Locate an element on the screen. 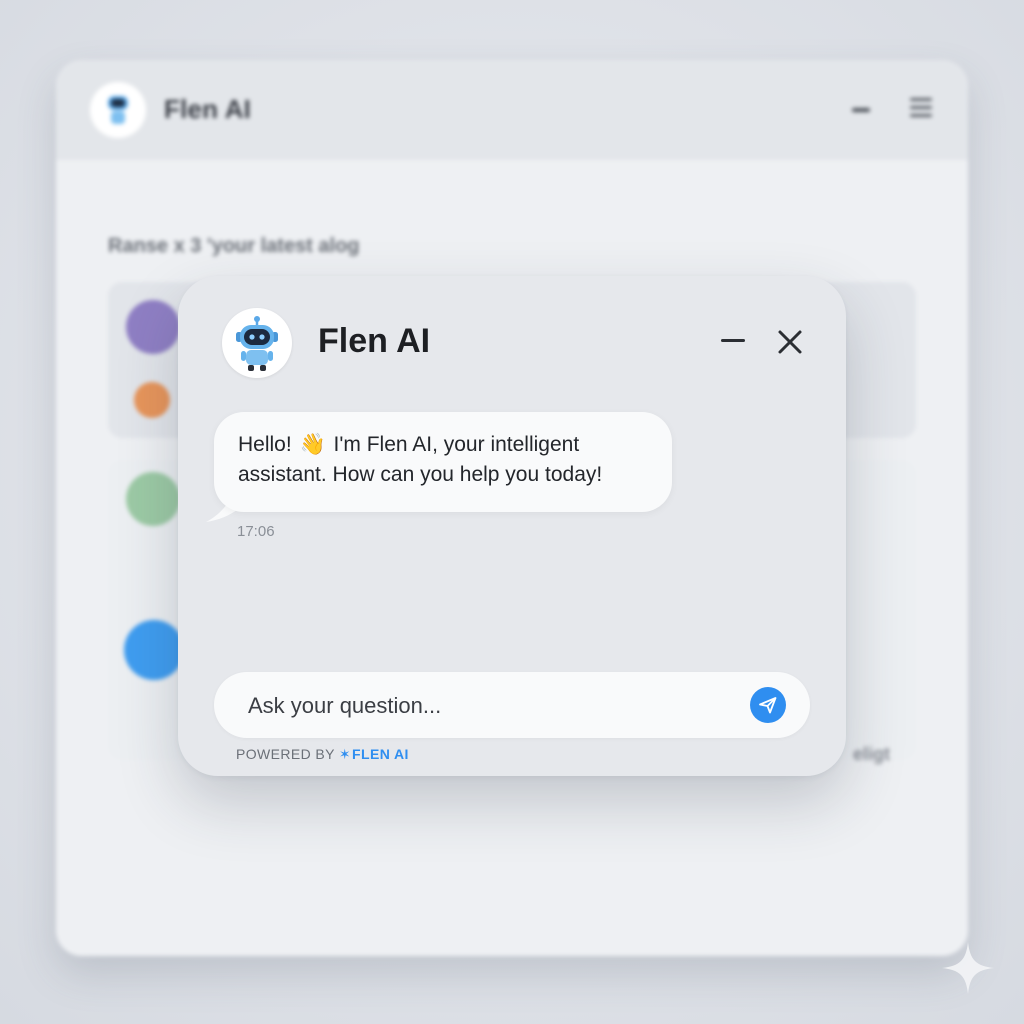 This screenshot has height=1024, width=1024. background-orange-icon is located at coordinates (152, 400).